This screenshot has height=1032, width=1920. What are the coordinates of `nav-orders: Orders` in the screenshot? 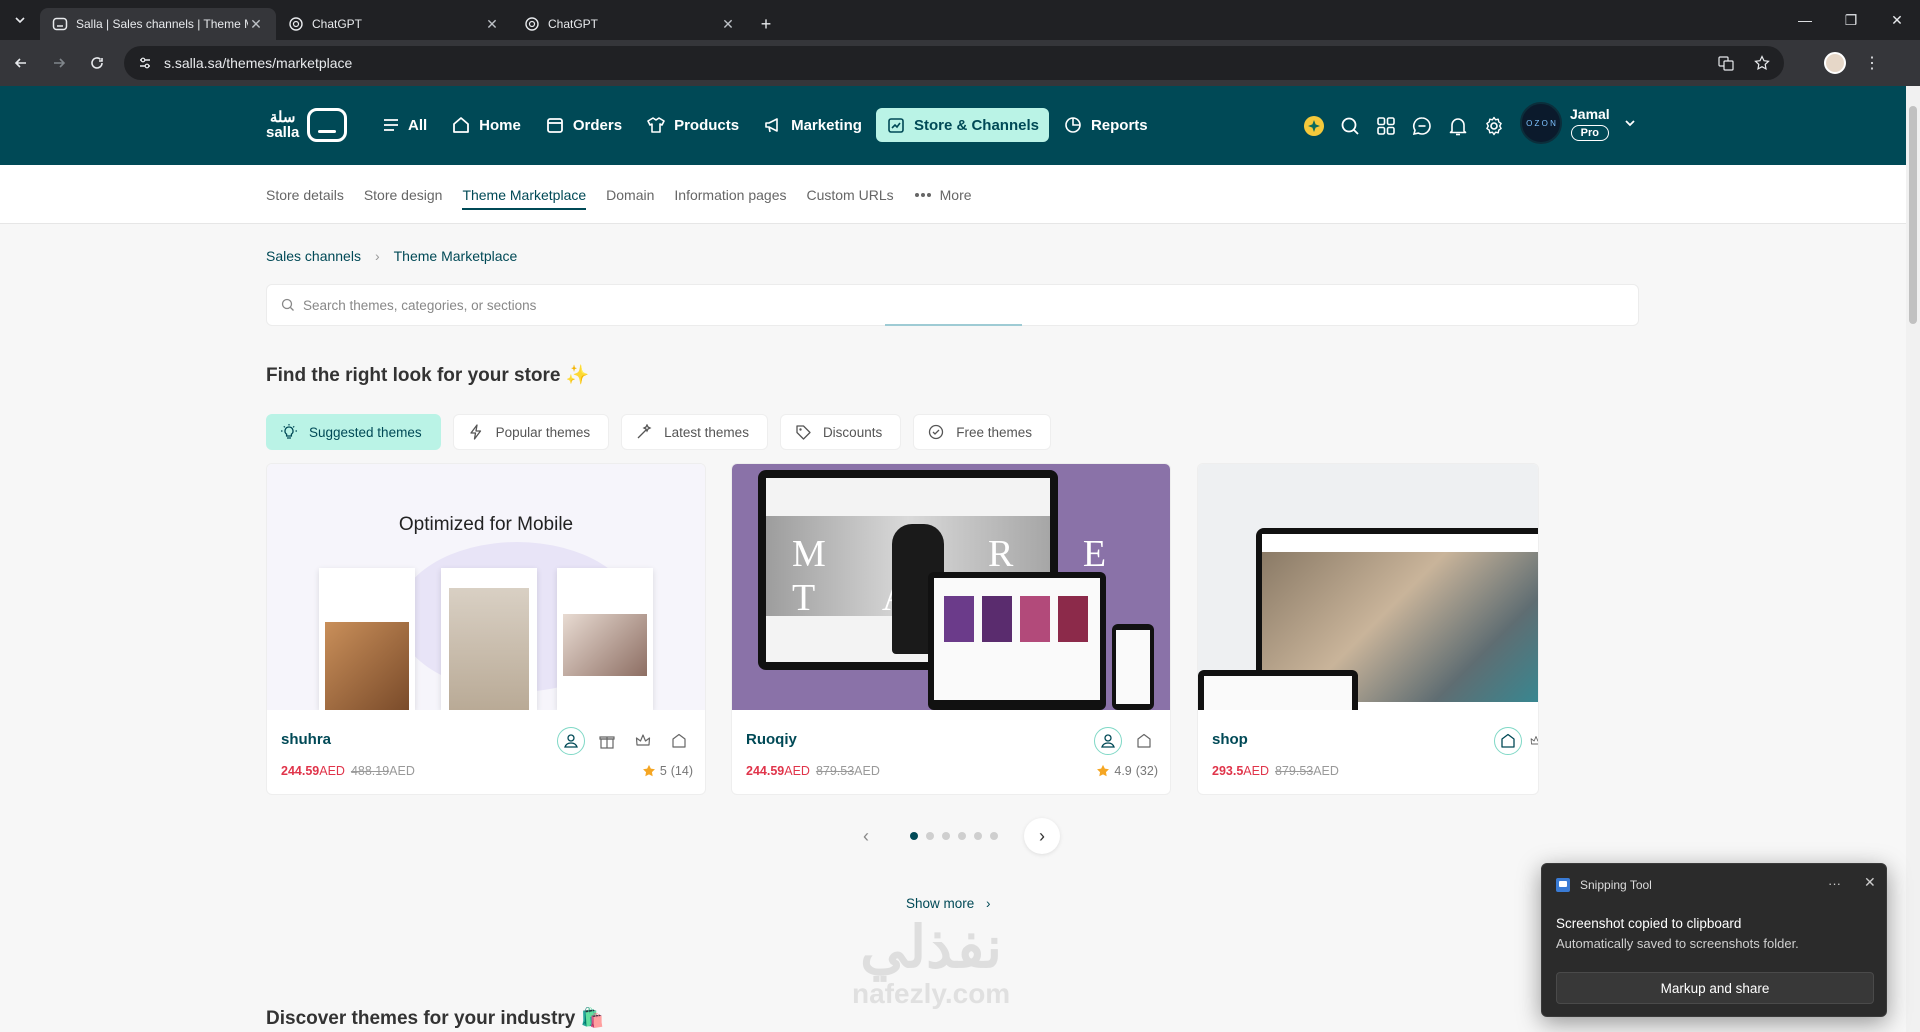 It's located at (583, 125).